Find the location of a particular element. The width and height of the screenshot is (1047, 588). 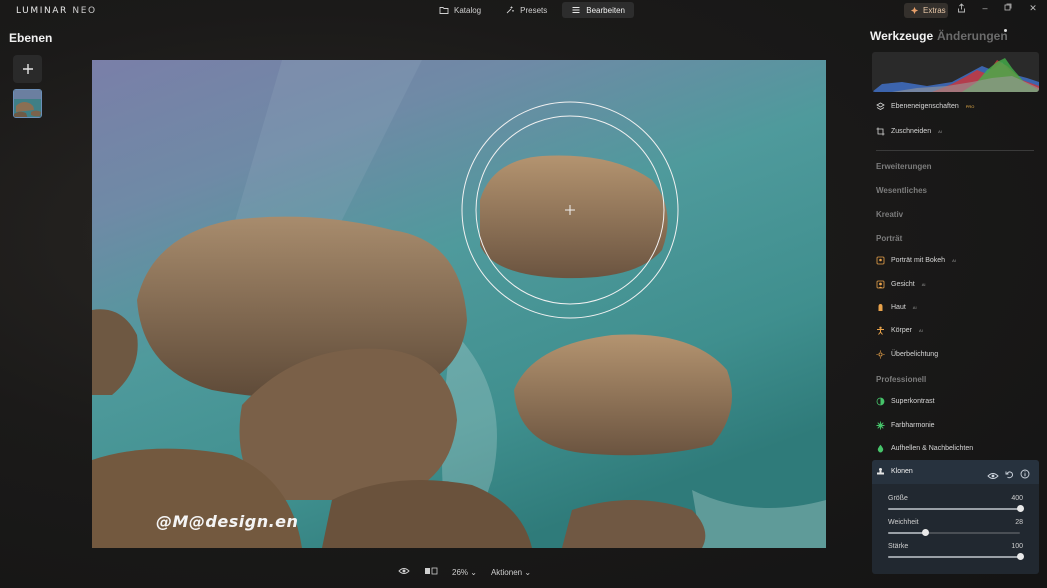

notification-dot is located at coordinates (1005, 30).